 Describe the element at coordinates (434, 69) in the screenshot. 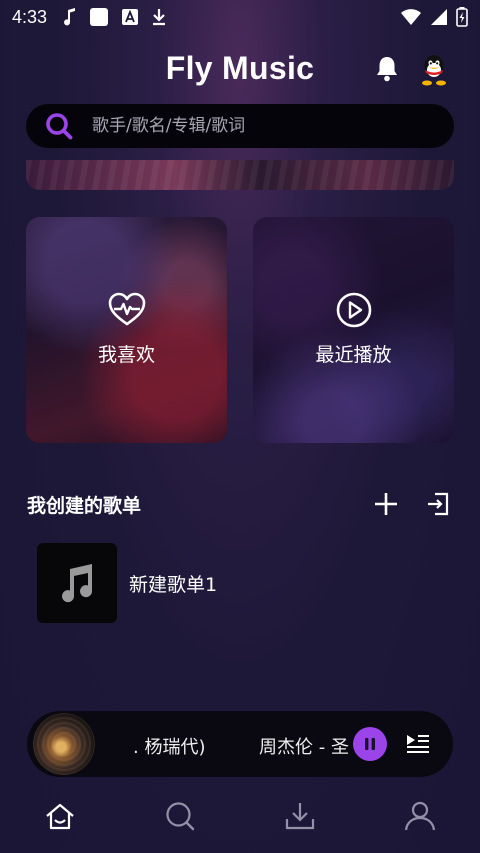

I see `qq-avatar-icon` at that location.